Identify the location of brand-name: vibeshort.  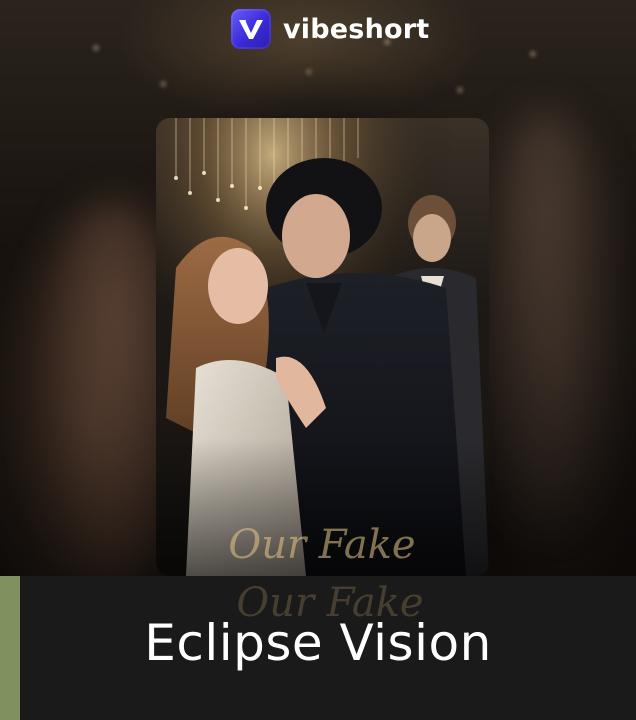
(356, 29).